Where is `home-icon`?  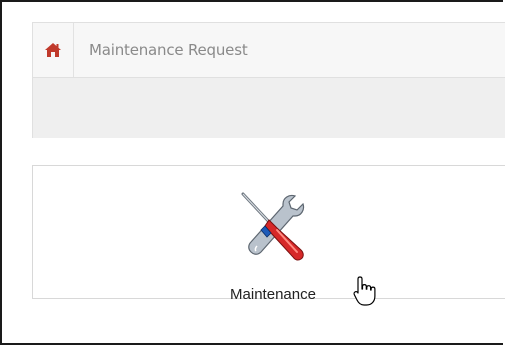 home-icon is located at coordinates (53, 50).